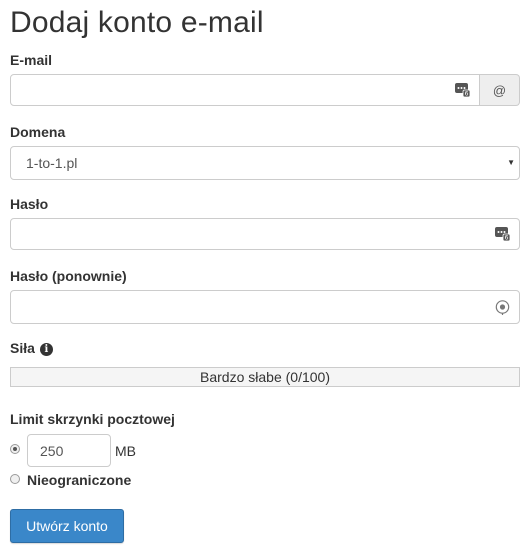  Describe the element at coordinates (125, 451) in the screenshot. I see `quota-unit: MB` at that location.